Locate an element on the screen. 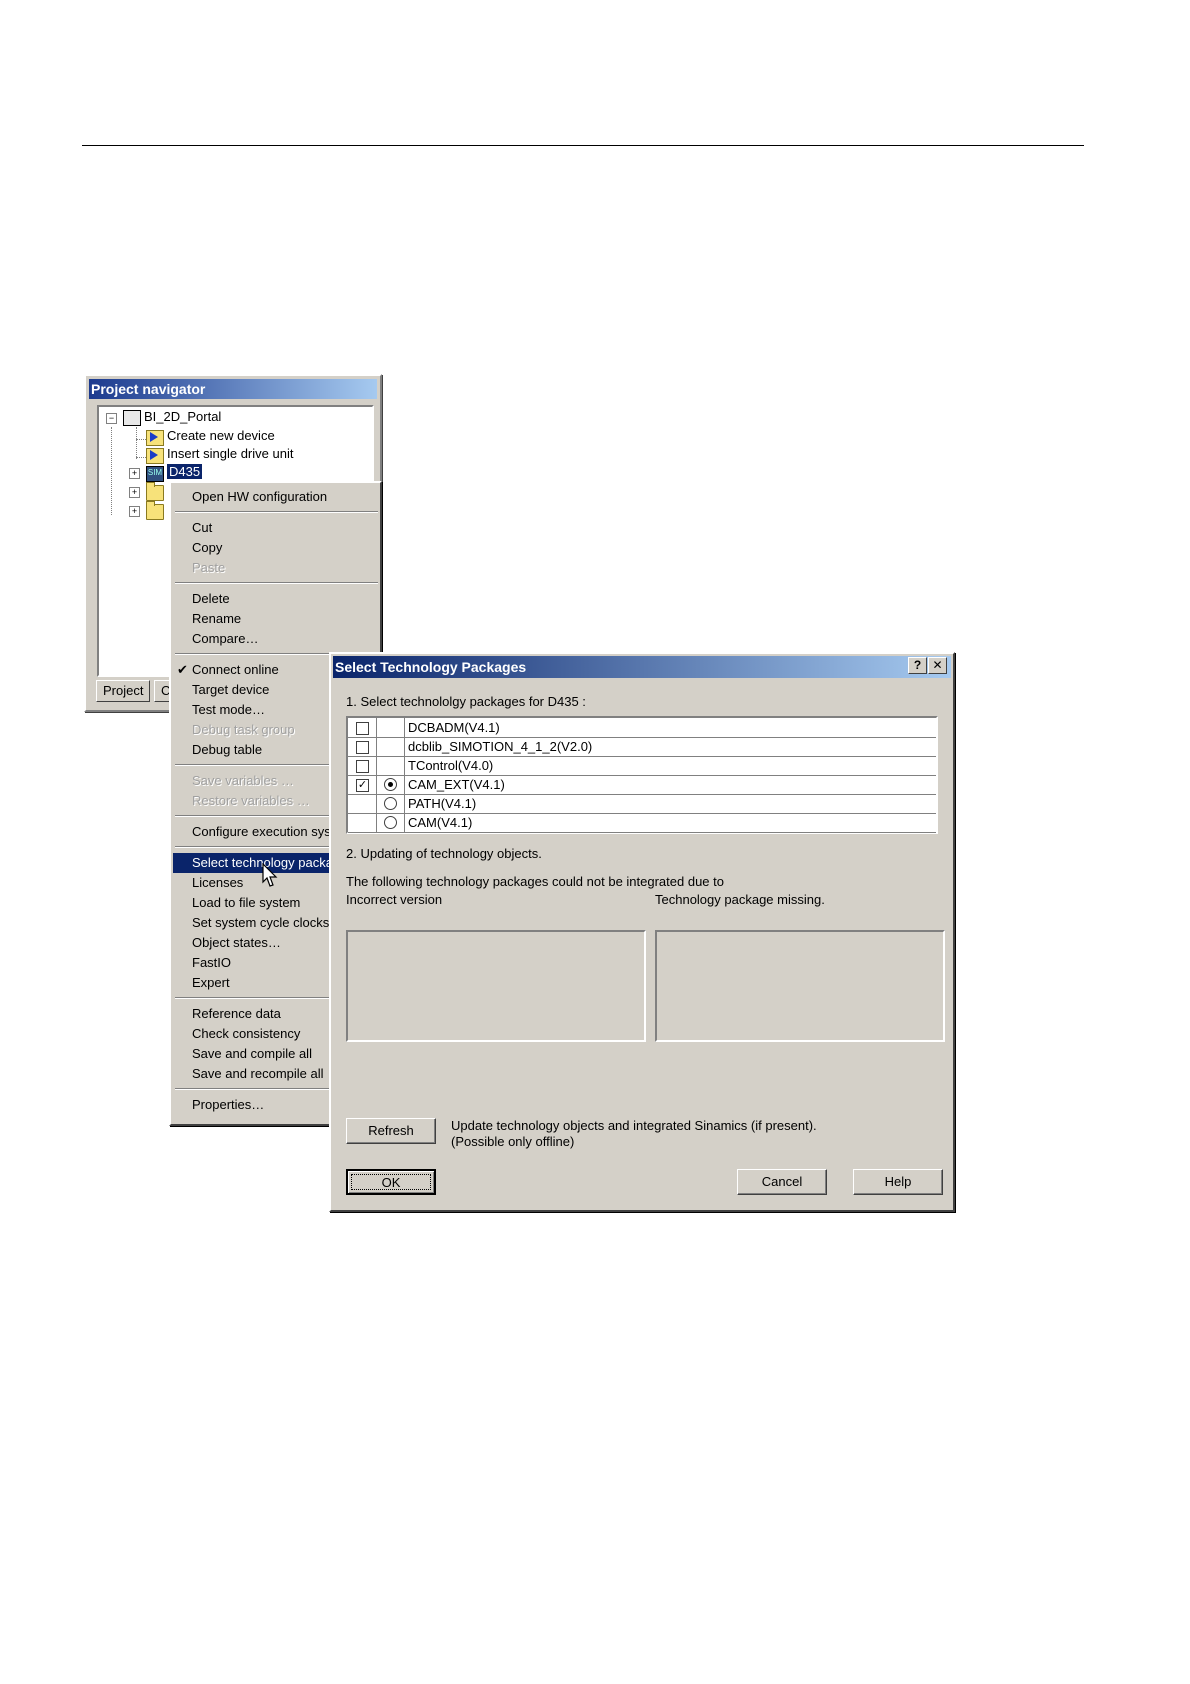 The image size is (1190, 1684). package-name: DCBADM(V4.1) is located at coordinates (454, 727).